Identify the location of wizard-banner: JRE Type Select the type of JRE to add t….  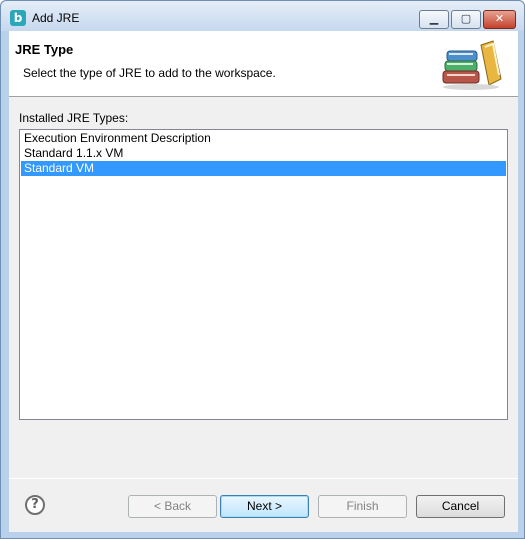
(263, 64).